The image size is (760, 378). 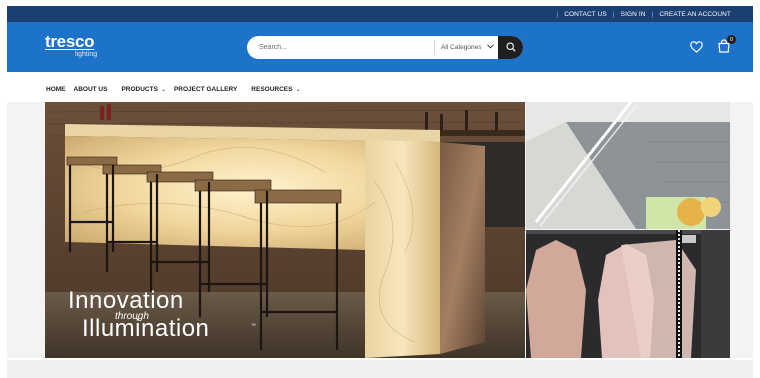 I want to click on search-button, so click(x=510, y=47).